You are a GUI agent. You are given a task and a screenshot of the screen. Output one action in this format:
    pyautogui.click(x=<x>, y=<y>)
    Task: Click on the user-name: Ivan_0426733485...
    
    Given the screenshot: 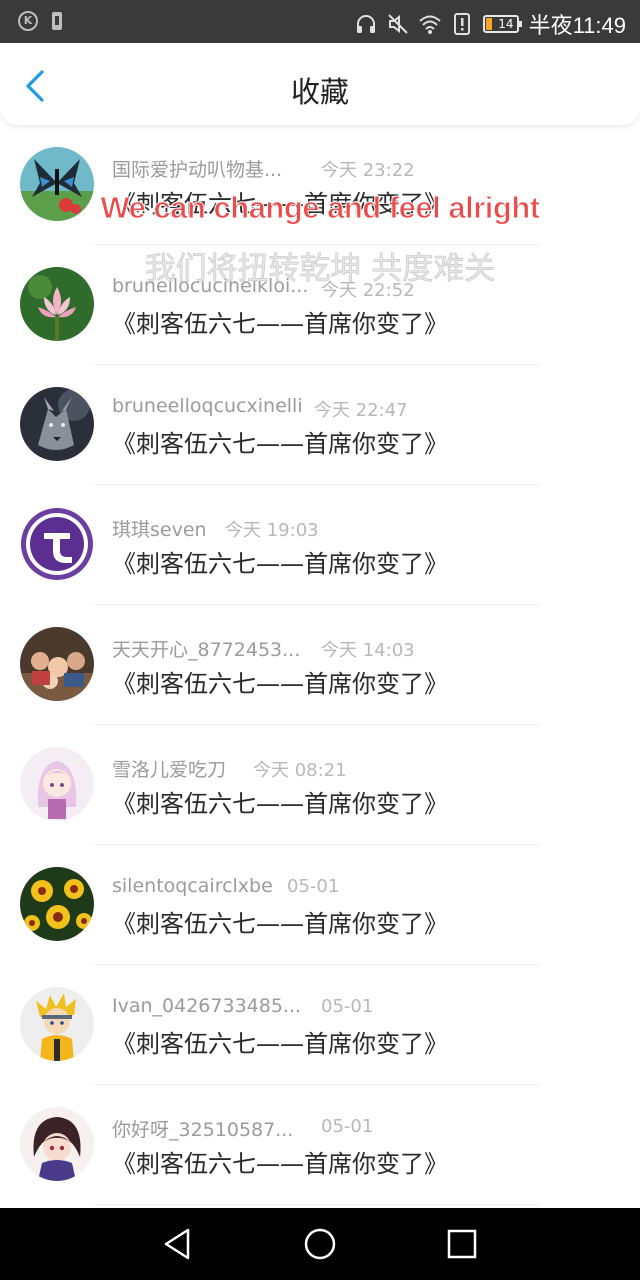 What is the action you would take?
    pyautogui.click(x=207, y=1006)
    